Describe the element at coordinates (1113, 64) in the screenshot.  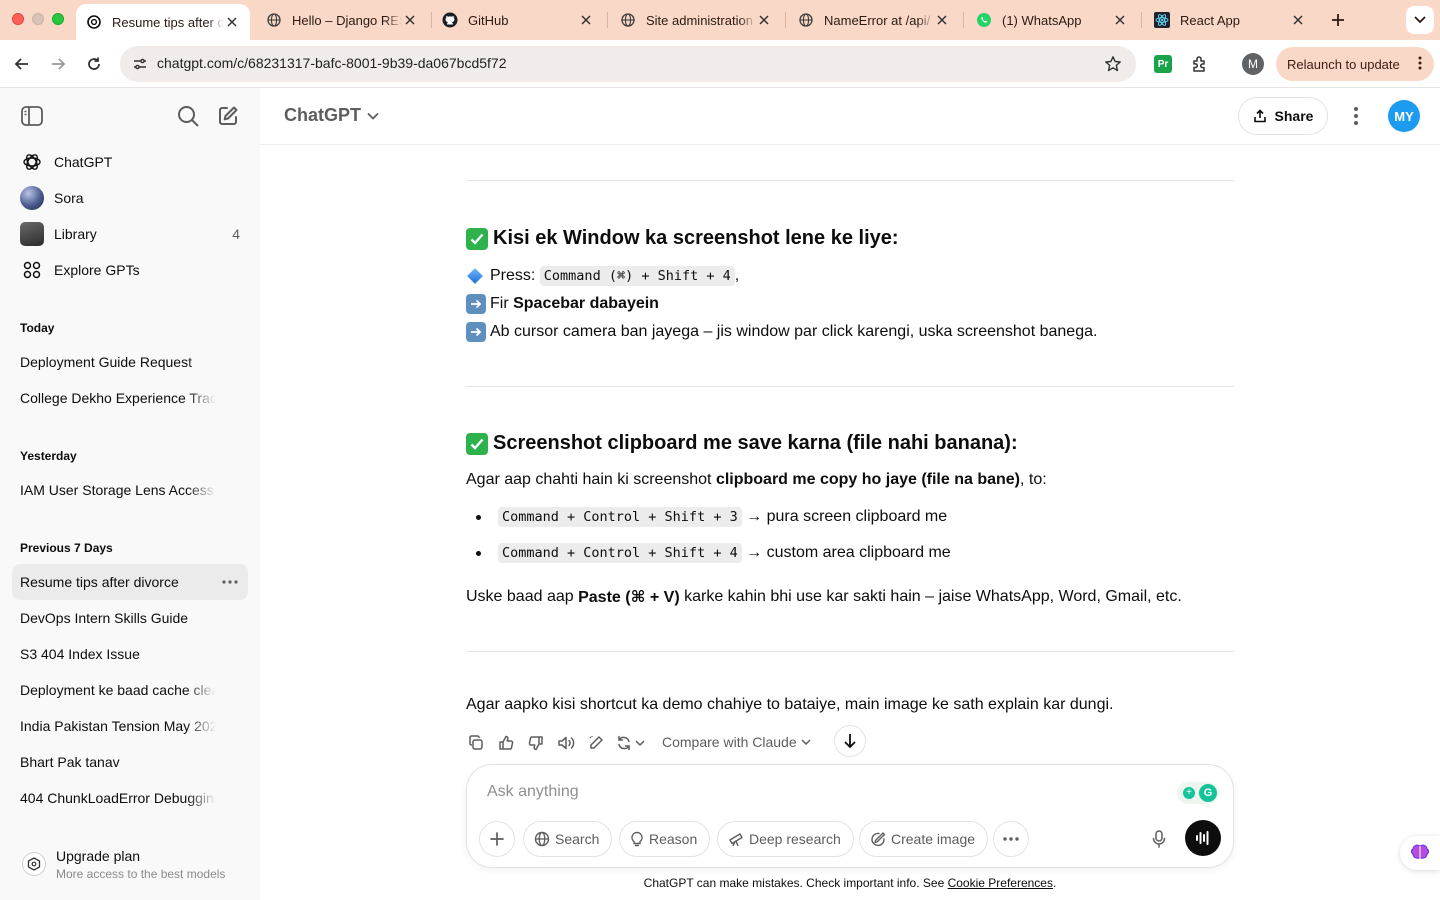
I see `bookmark-star-icon` at that location.